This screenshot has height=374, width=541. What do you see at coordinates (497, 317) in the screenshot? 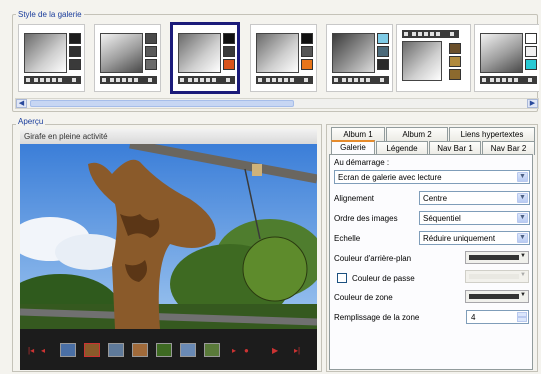
I see `zone-fill-spinner: 4` at bounding box center [497, 317].